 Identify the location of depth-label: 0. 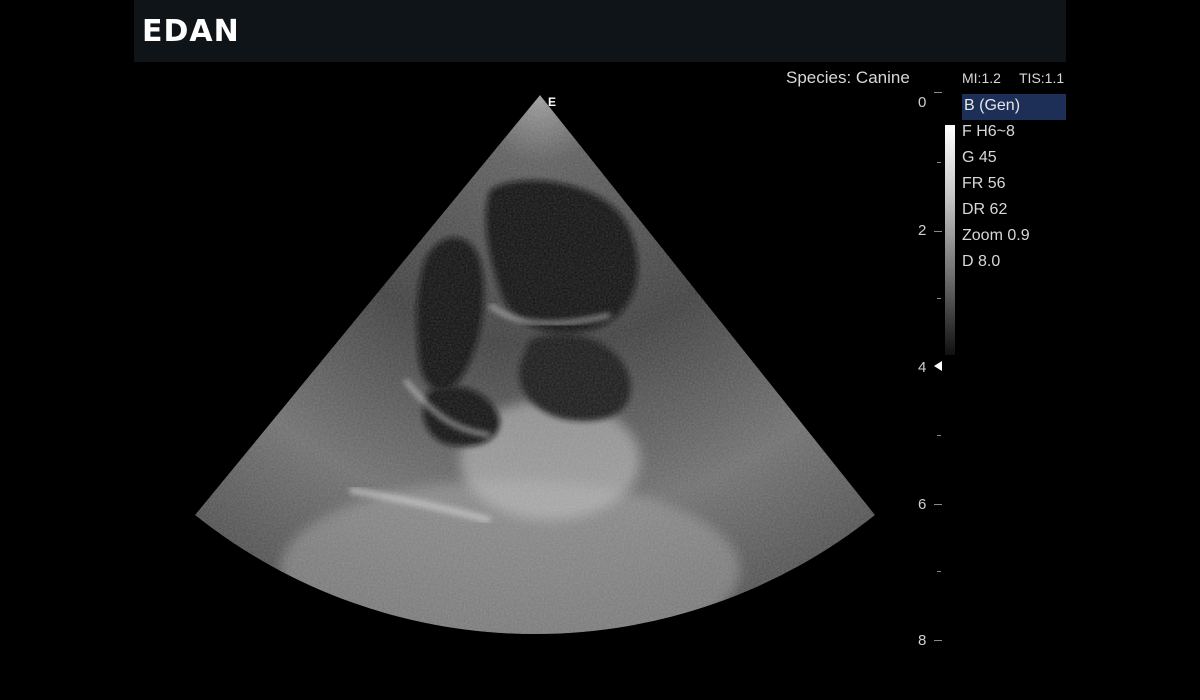
(922, 102).